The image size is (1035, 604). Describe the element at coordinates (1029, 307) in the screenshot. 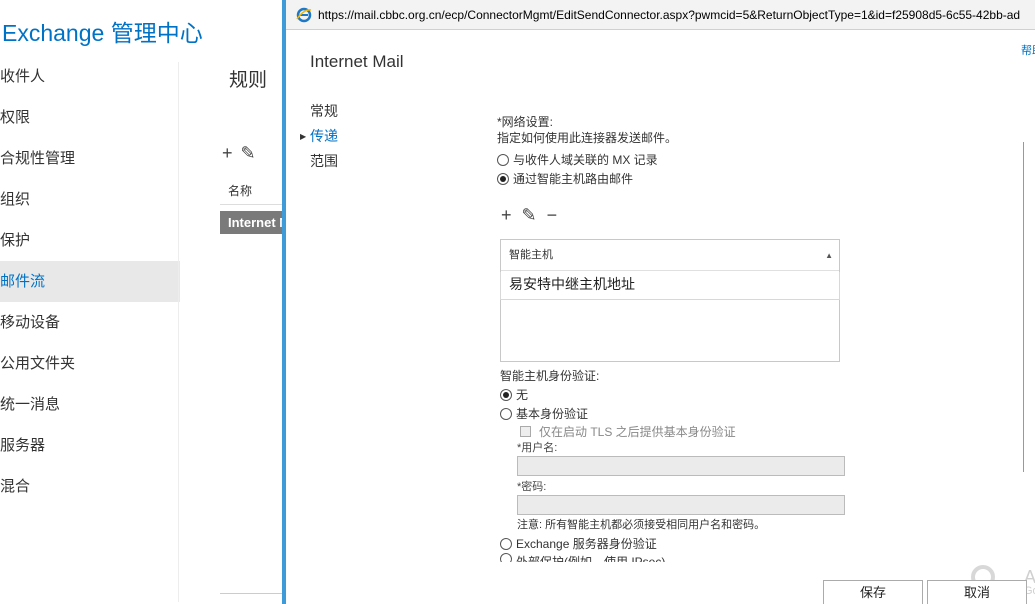

I see `vertical-scrollbar` at that location.